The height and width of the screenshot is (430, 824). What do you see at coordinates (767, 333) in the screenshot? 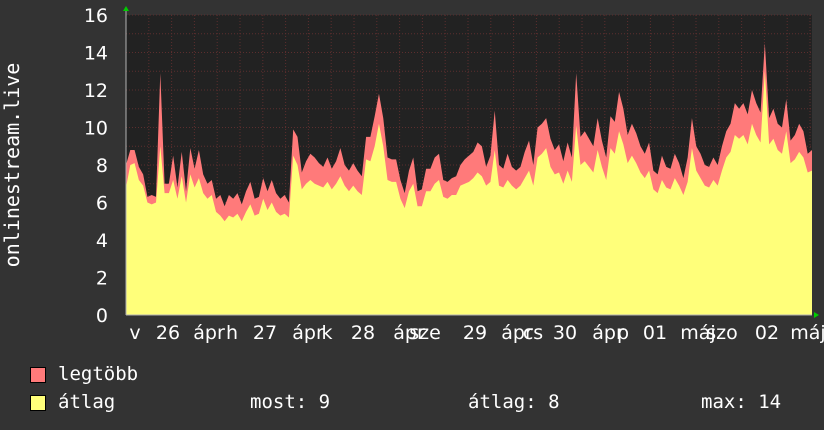
I see `x-tick-label: 02` at bounding box center [767, 333].